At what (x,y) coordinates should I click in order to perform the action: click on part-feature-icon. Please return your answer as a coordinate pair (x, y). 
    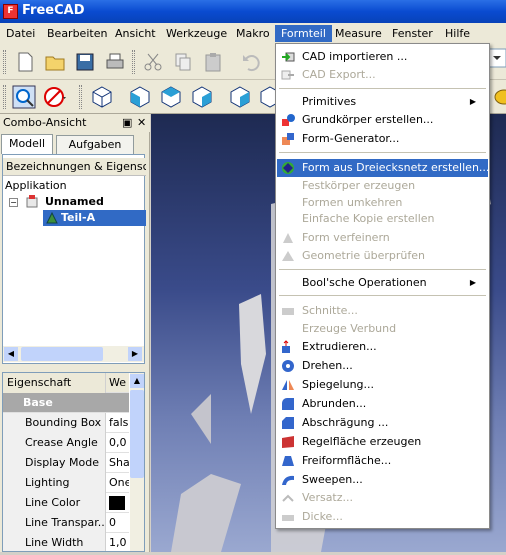
    Looking at the image, I should click on (52, 218).